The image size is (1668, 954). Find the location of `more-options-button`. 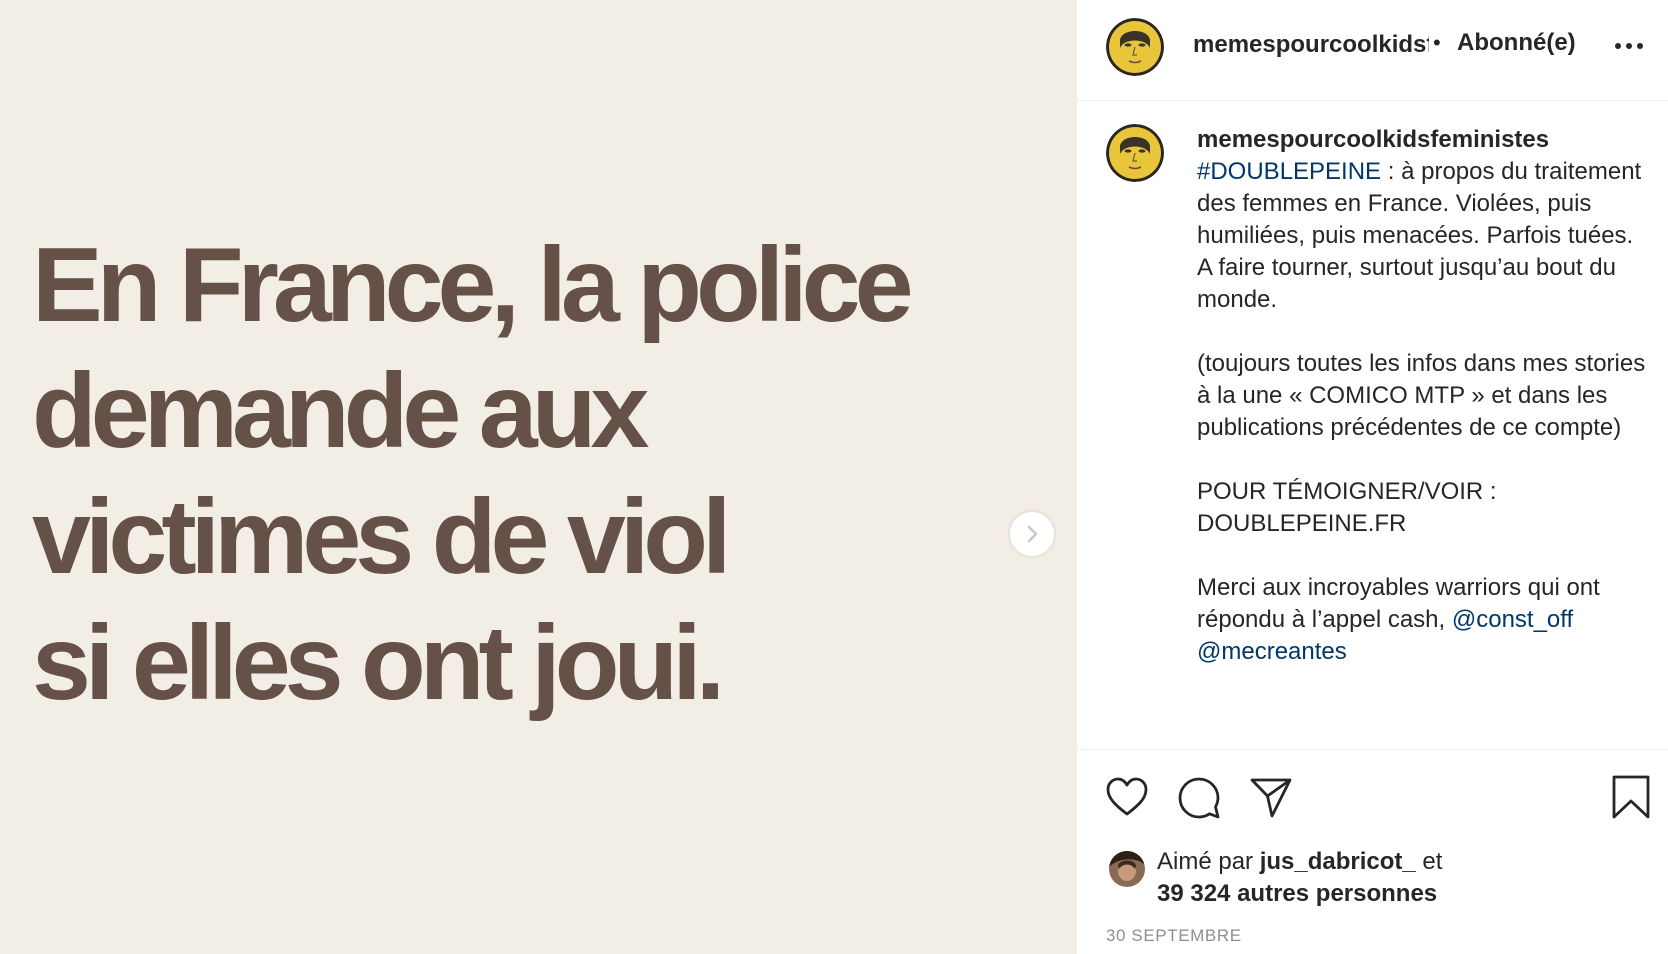

more-options-button is located at coordinates (1630, 46).